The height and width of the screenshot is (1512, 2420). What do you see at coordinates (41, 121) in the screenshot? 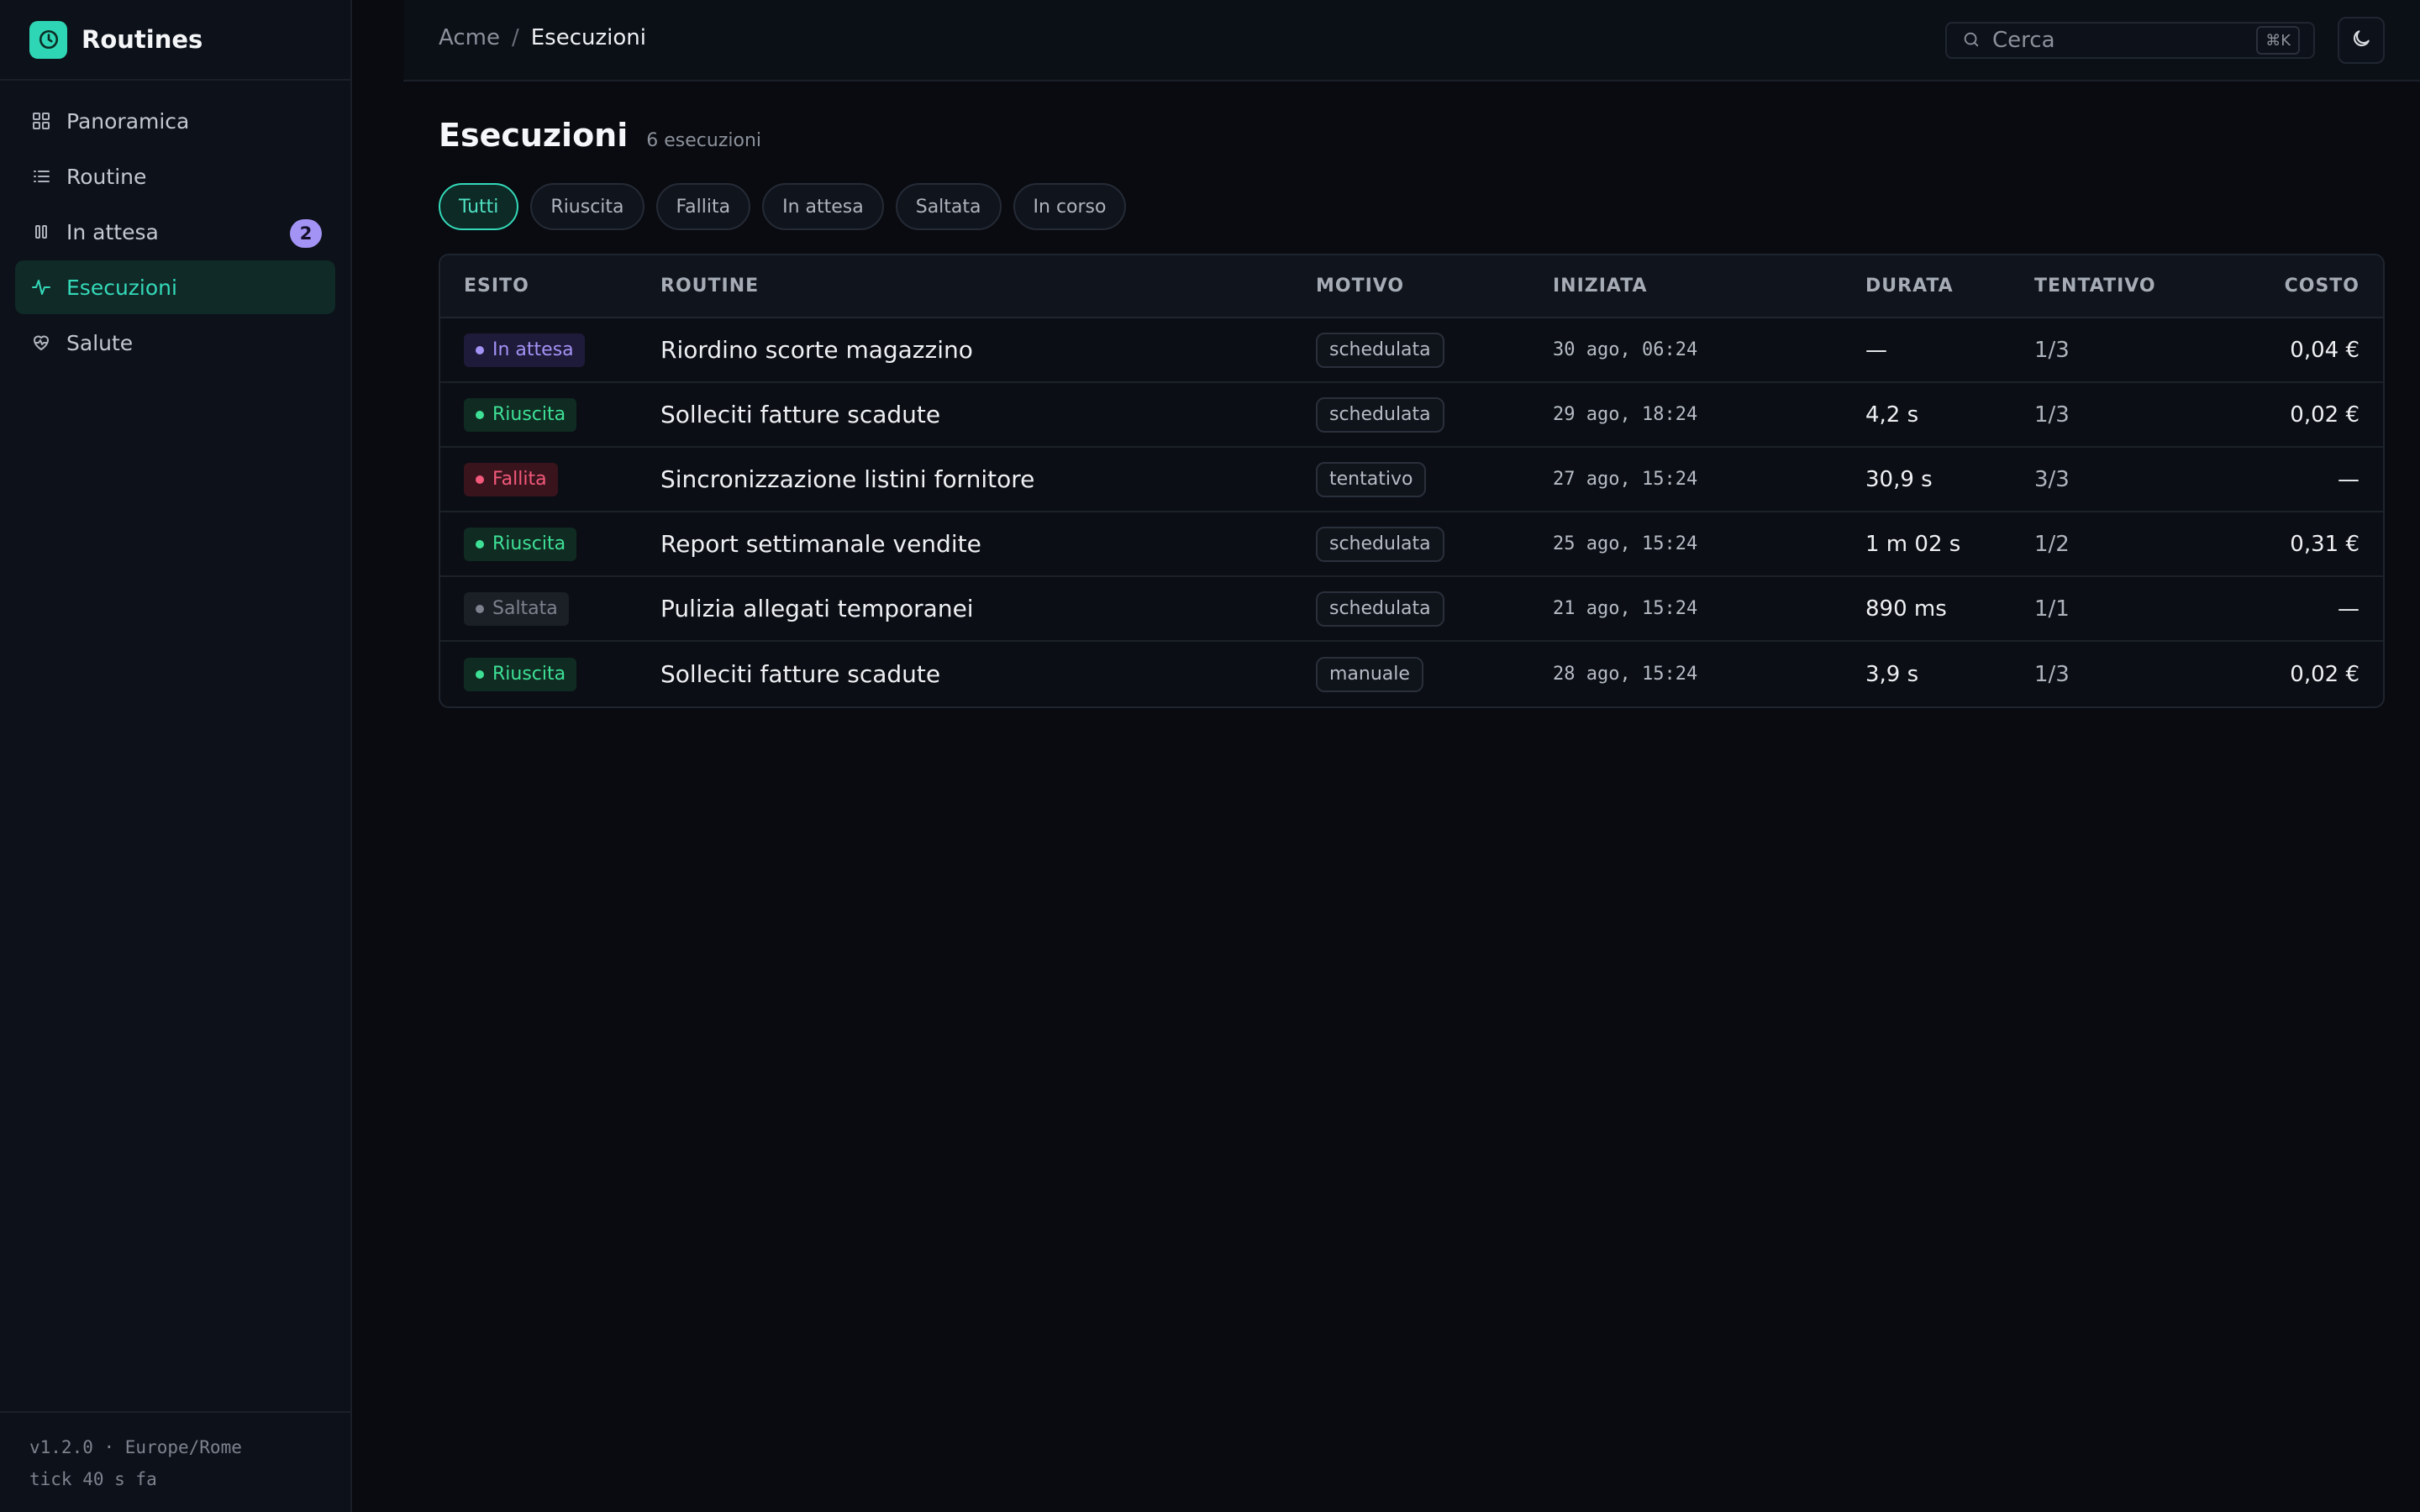
I see `grid-icon` at bounding box center [41, 121].